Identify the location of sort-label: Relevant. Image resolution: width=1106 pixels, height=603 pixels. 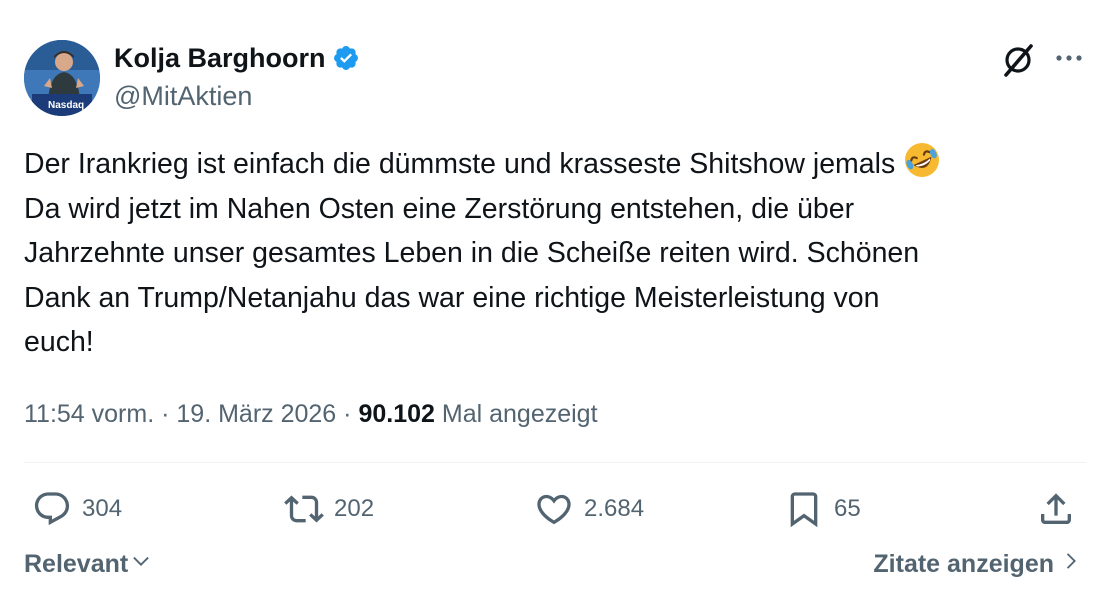
(76, 564).